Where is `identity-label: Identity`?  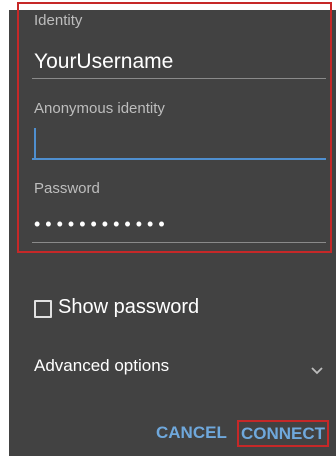
identity-label: Identity is located at coordinates (58, 20).